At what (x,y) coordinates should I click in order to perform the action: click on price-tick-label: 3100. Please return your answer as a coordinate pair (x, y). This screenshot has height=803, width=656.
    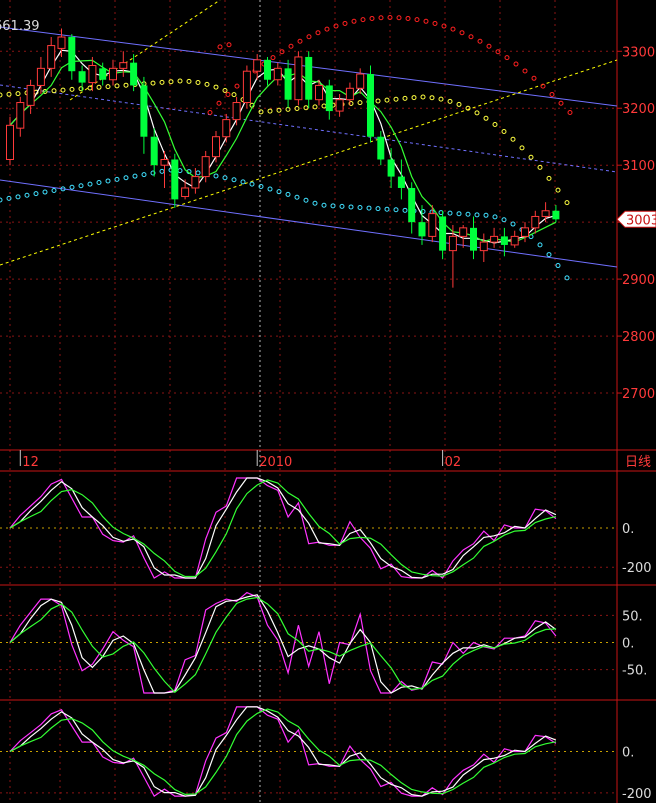
    Looking at the image, I should click on (638, 166).